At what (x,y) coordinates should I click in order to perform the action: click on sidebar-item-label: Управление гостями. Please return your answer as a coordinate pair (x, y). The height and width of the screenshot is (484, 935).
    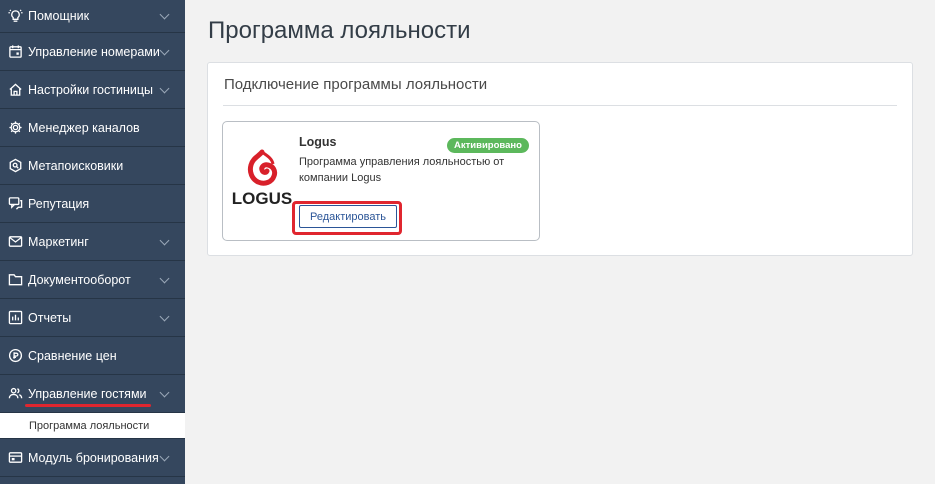
    Looking at the image, I should click on (87, 393).